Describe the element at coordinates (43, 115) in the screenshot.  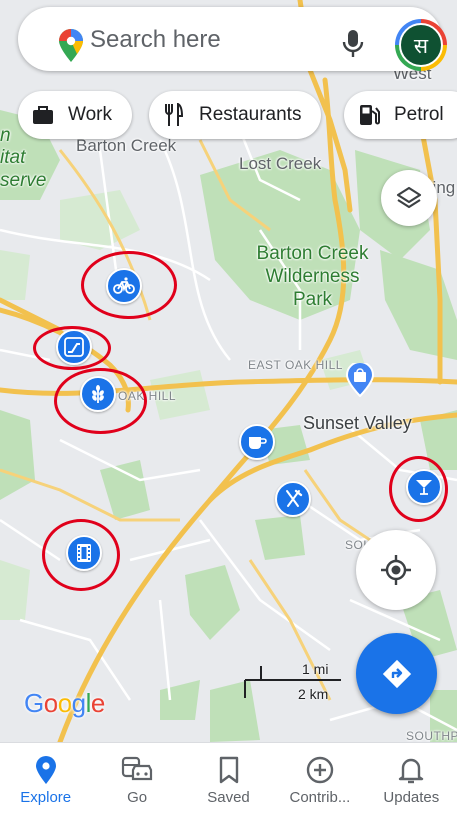
I see `briefcase-icon` at that location.